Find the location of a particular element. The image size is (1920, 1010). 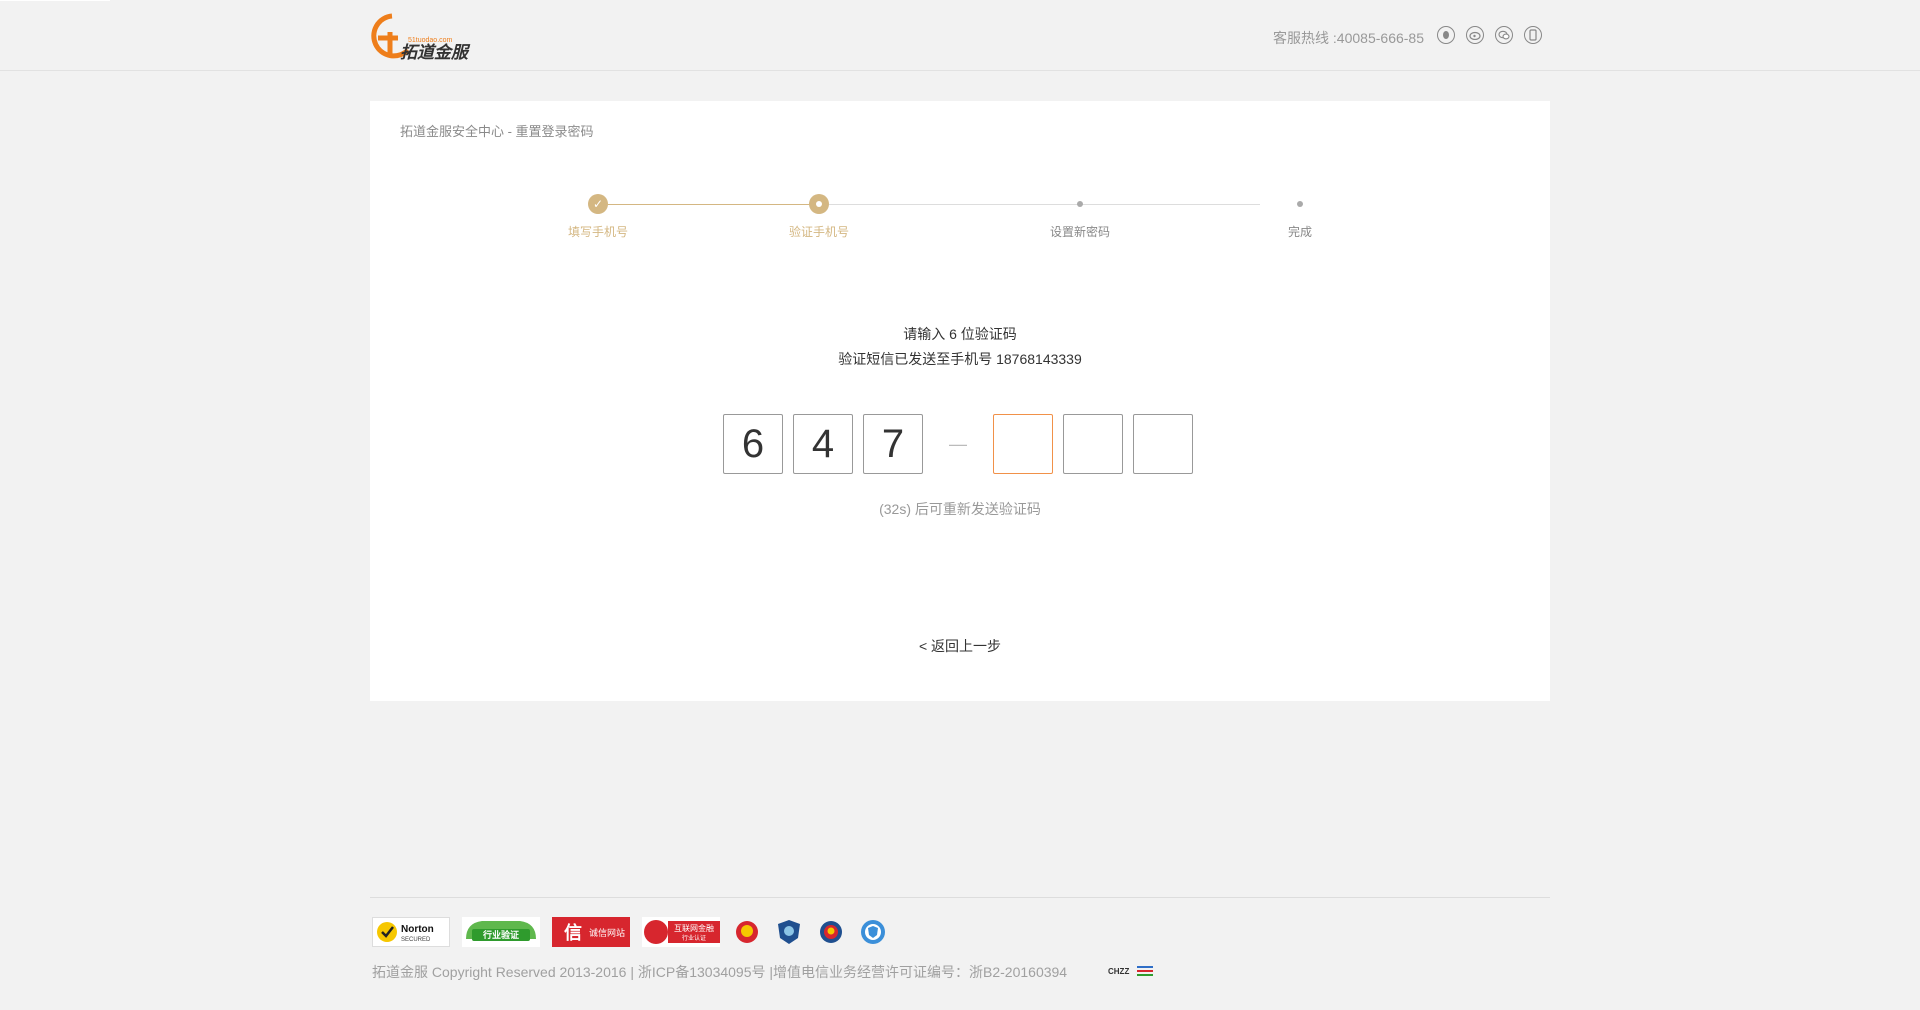

sms-sent-notice: 验证短信已发送至手机号 18768143339 is located at coordinates (960, 359).